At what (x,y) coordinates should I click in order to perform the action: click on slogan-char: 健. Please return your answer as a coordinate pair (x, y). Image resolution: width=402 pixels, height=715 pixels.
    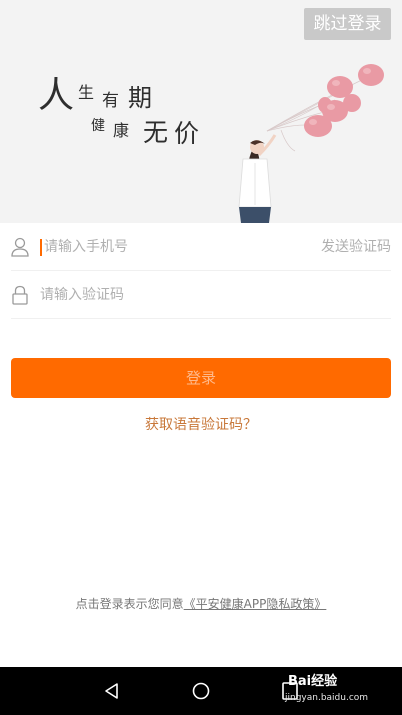
    Looking at the image, I should click on (98, 126).